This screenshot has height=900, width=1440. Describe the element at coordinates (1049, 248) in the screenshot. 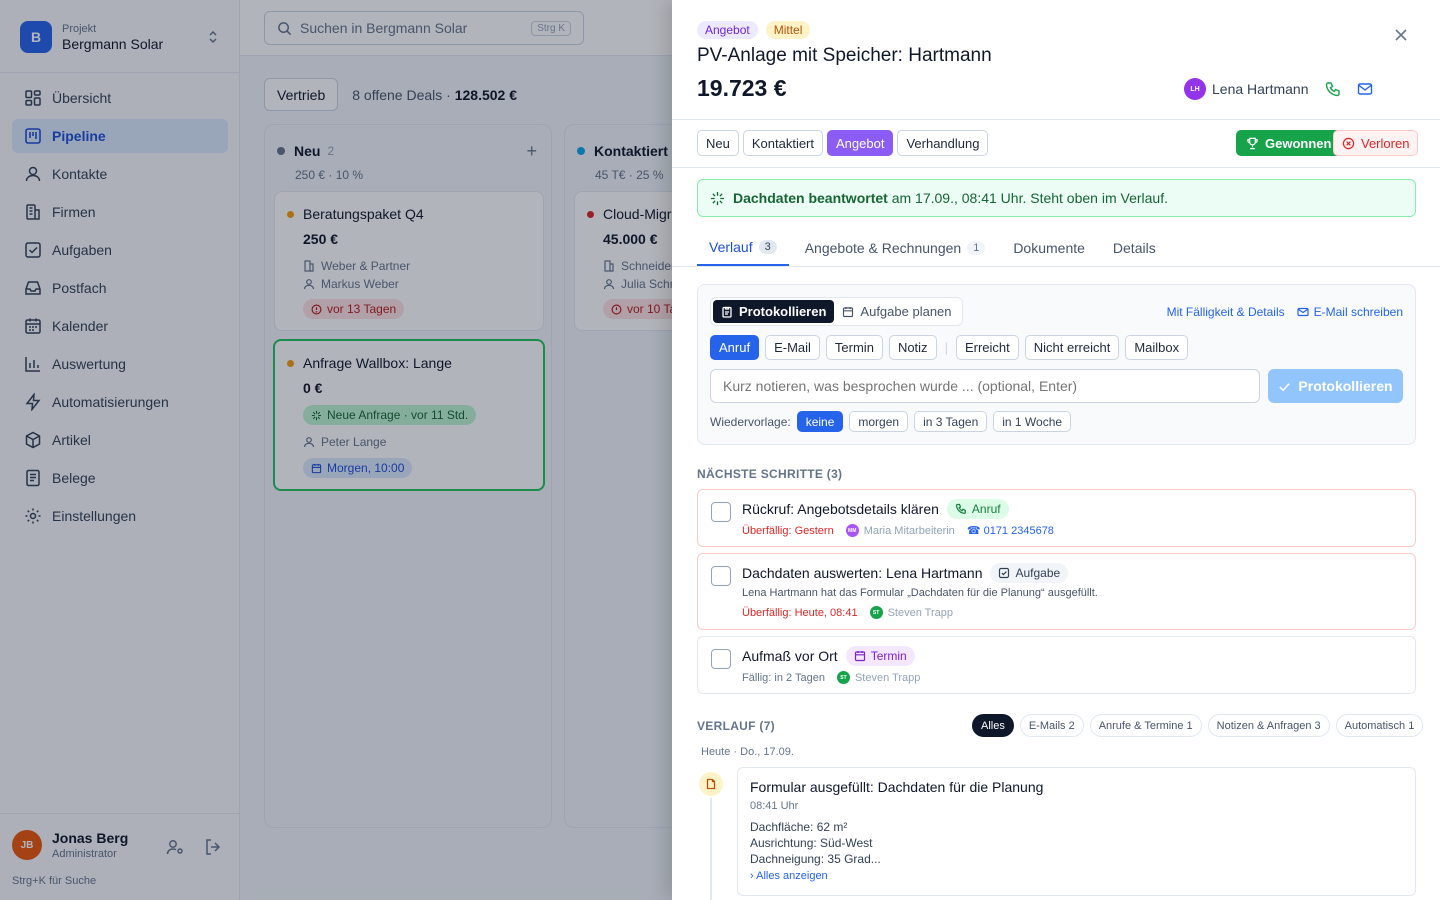

I see `tab-dokumente: Dokumente` at that location.